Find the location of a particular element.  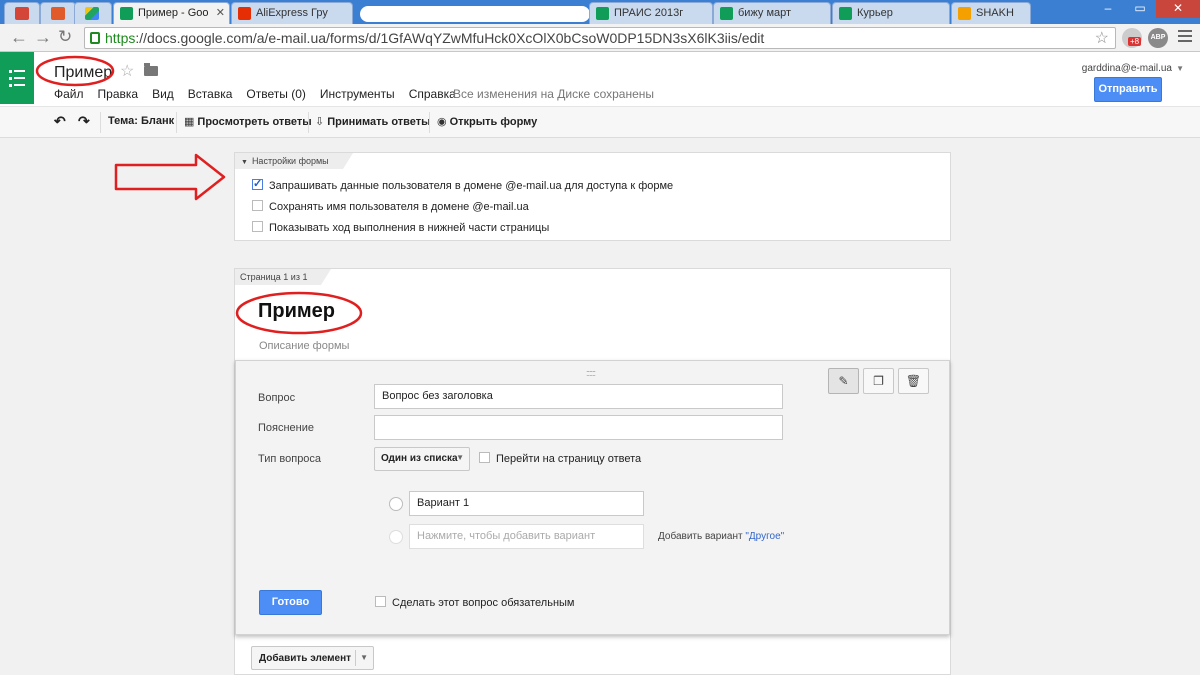

question-type-select: Один из списка ▼ is located at coordinates (422, 459).